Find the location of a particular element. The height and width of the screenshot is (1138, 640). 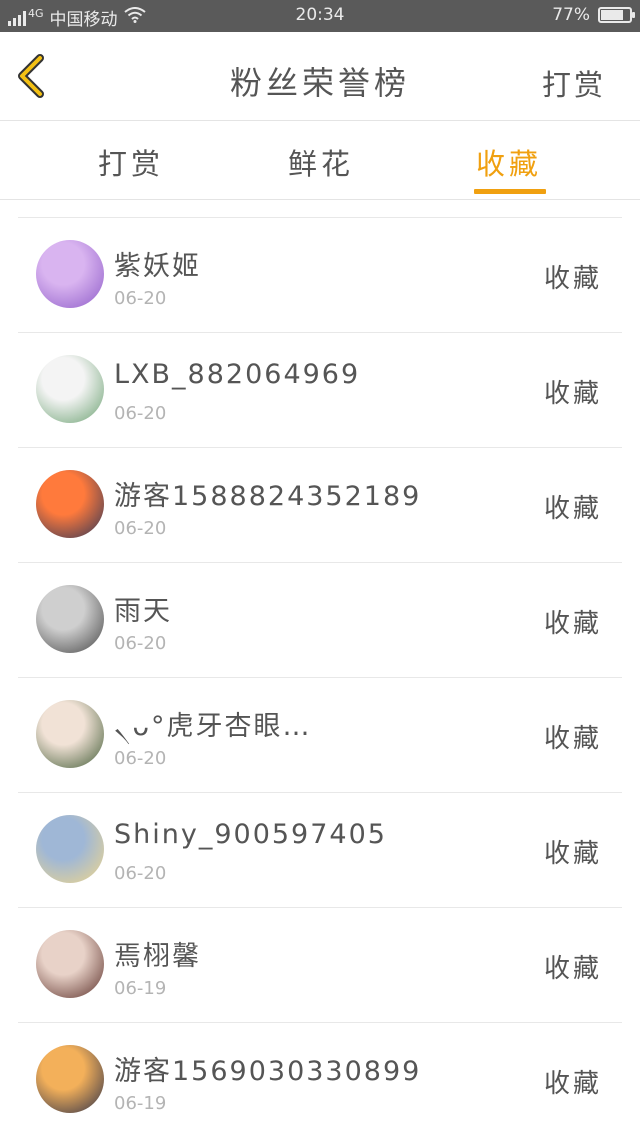

list-item: 游客15690303308​99 06-19 收藏 is located at coordinates (320, 1079).